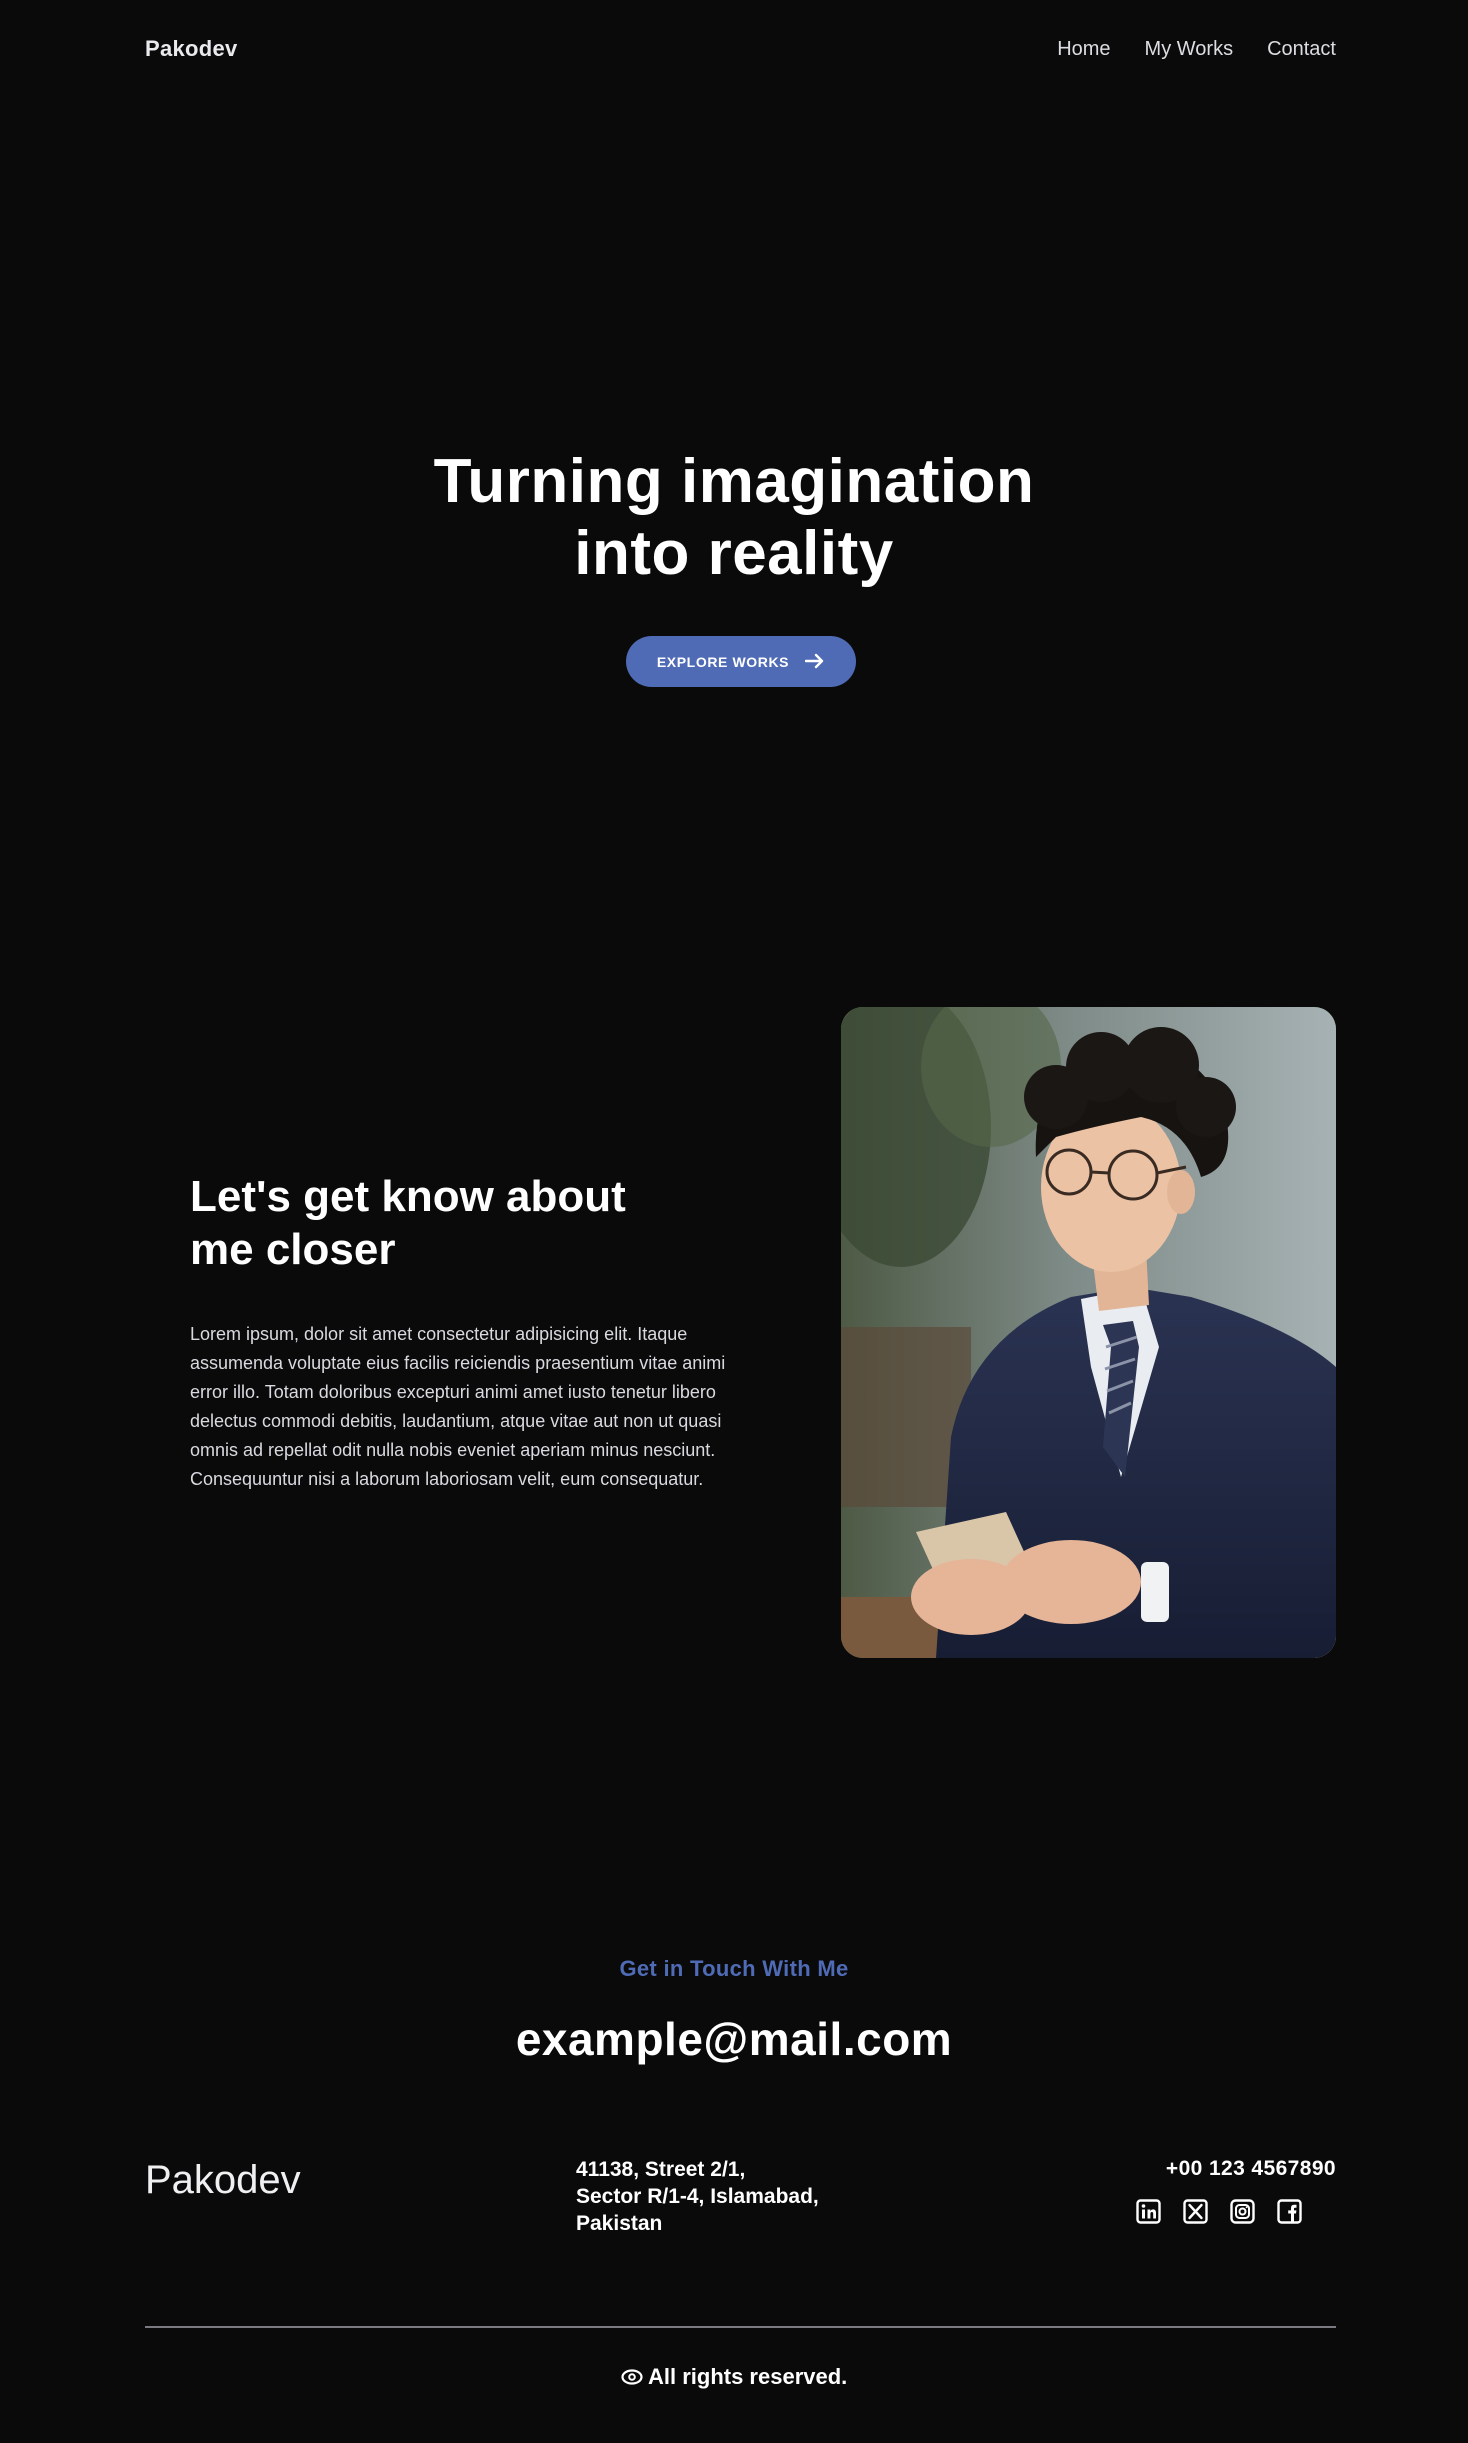 The height and width of the screenshot is (2443, 1468). Describe the element at coordinates (1289, 2211) in the screenshot. I see `facebook-icon` at that location.